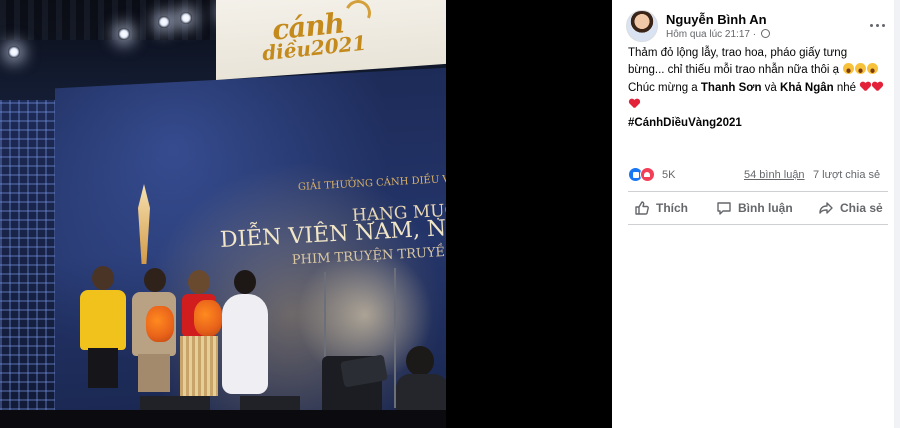  I want to click on share-count: 7 lượt chia sẻ, so click(846, 175).